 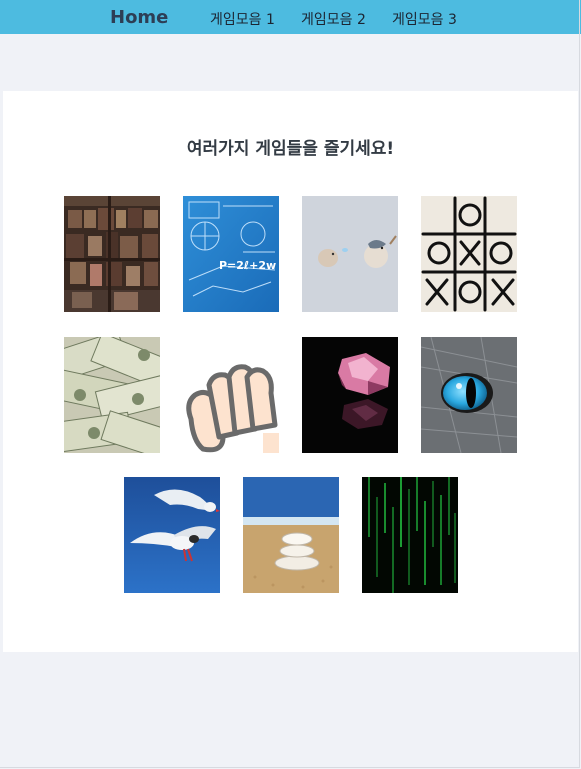 I want to click on game-tile-gem, so click(x=350, y=395).